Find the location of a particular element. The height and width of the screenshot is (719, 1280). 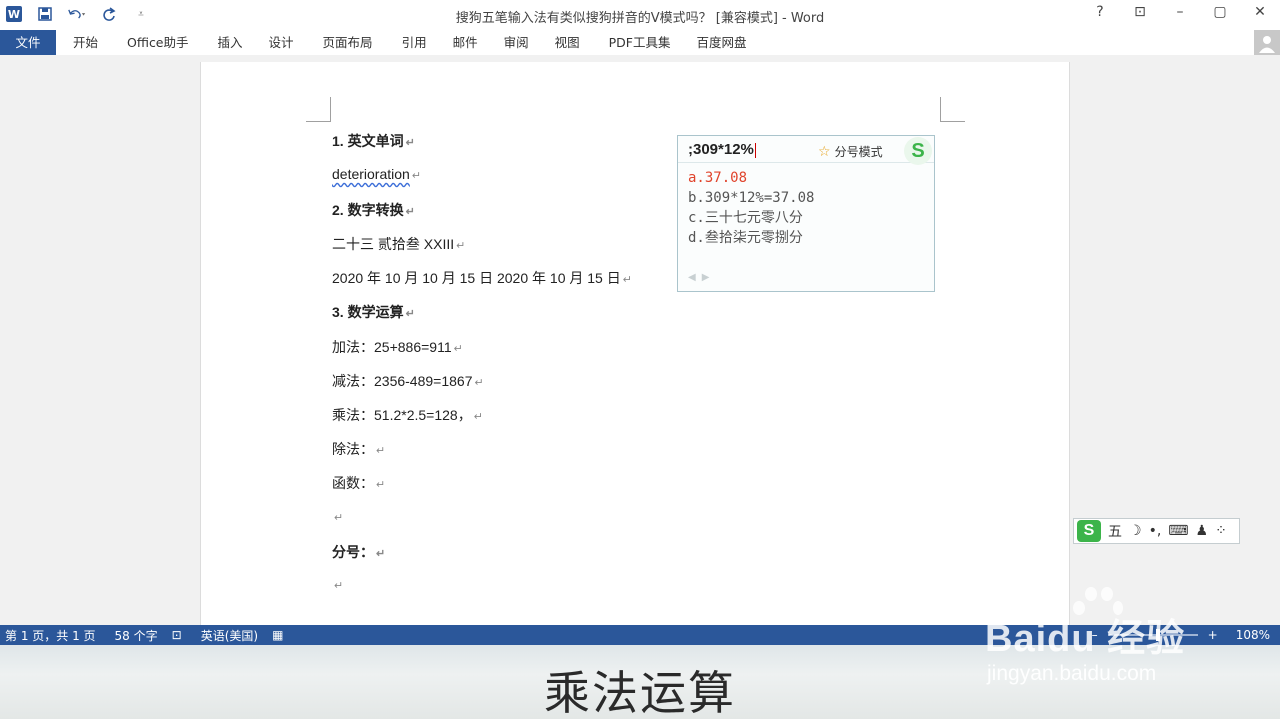

ribbon-display-button: ⊡ is located at coordinates (1140, 12).